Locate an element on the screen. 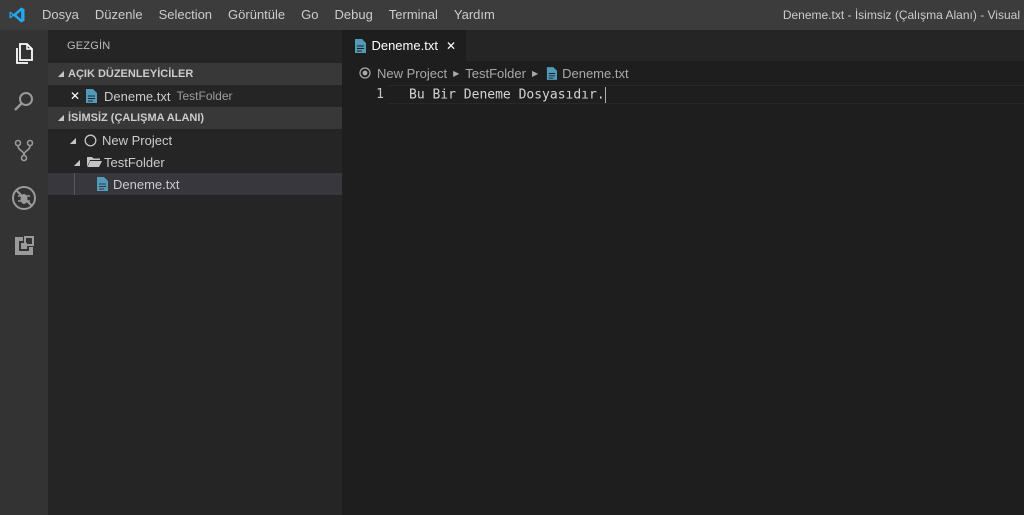 The width and height of the screenshot is (1024, 515). menu-duzenle: Düzenle is located at coordinates (119, 15).